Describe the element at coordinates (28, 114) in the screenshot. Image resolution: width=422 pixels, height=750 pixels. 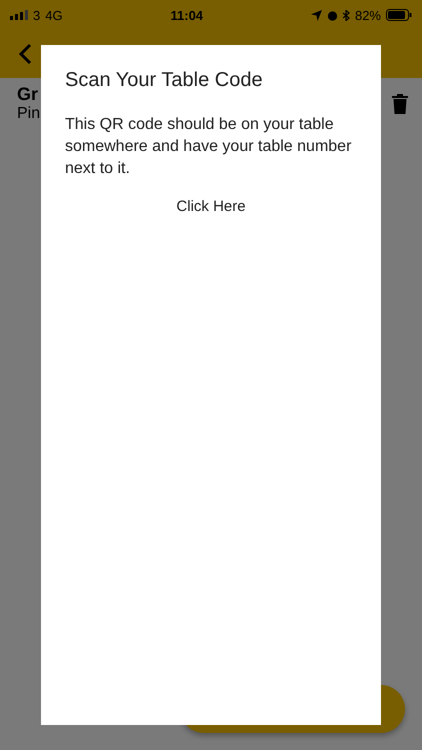
I see `item-detail: Pin` at that location.